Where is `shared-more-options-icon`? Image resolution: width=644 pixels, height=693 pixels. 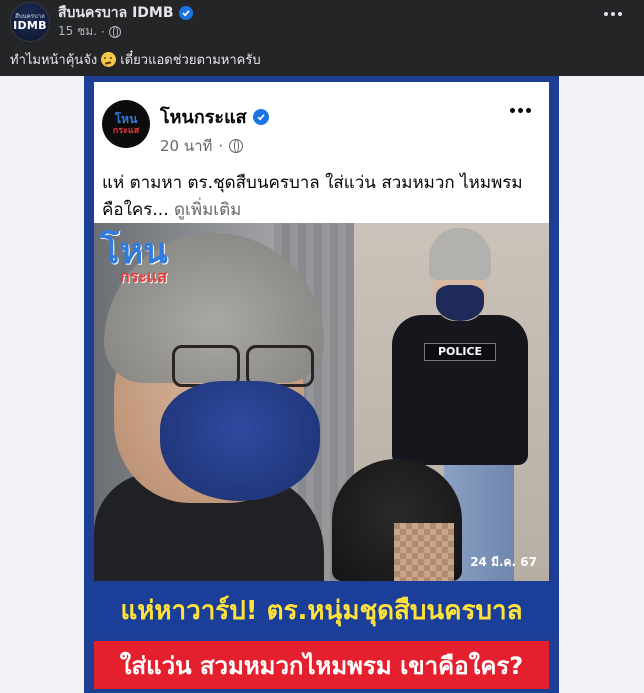
shared-more-options-icon is located at coordinates (520, 110).